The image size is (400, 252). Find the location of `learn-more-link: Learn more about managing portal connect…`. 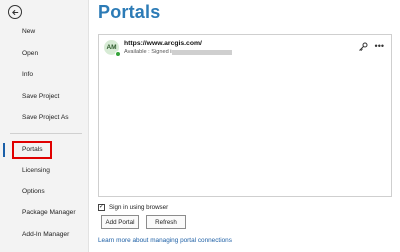

learn-more-link: Learn more about managing portal connect… is located at coordinates (165, 240).